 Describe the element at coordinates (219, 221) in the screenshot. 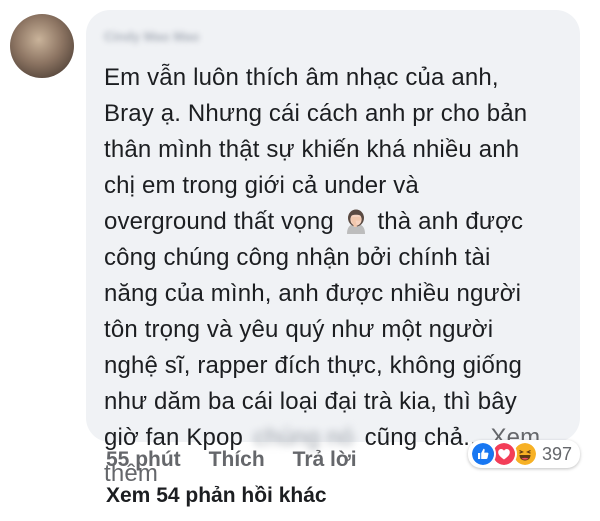

I see `comment-line: overground thất vọng` at that location.